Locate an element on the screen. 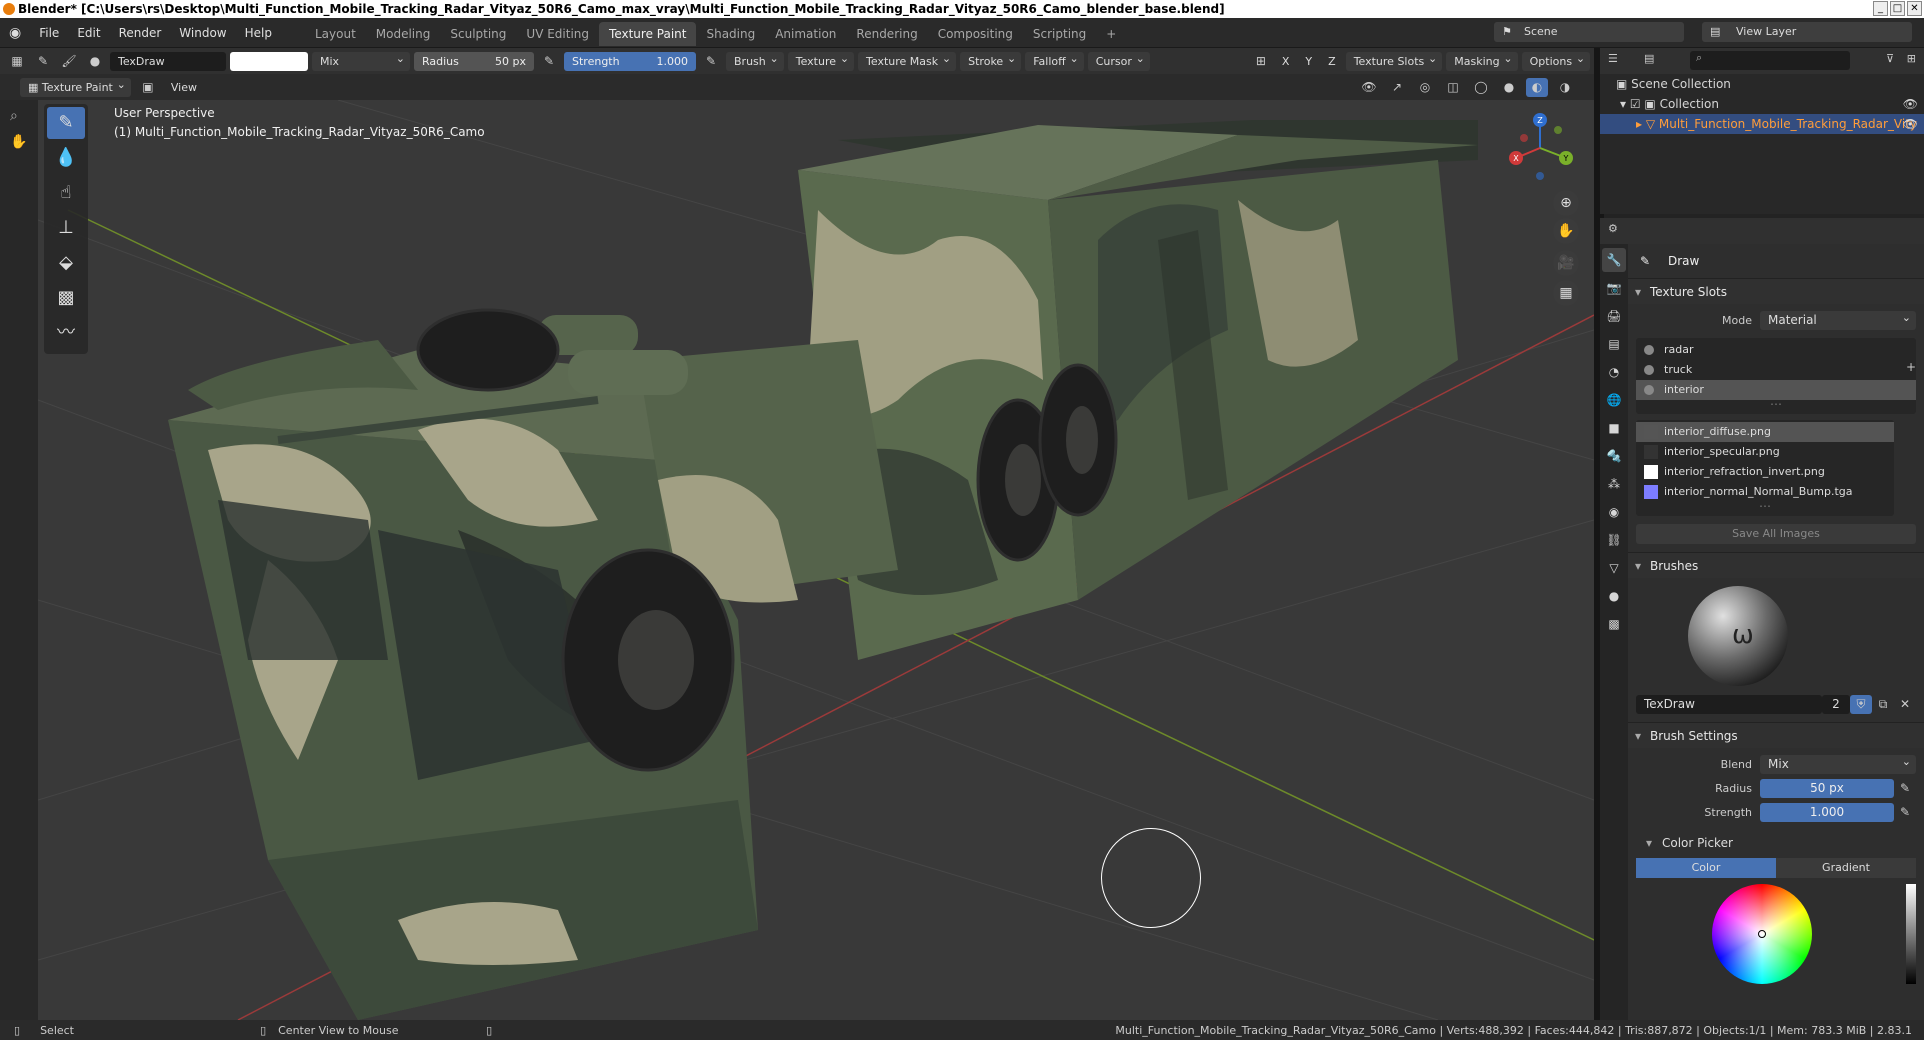 This screenshot has height=1040, width=1924. zoom-icon: ⊕ is located at coordinates (1566, 203).